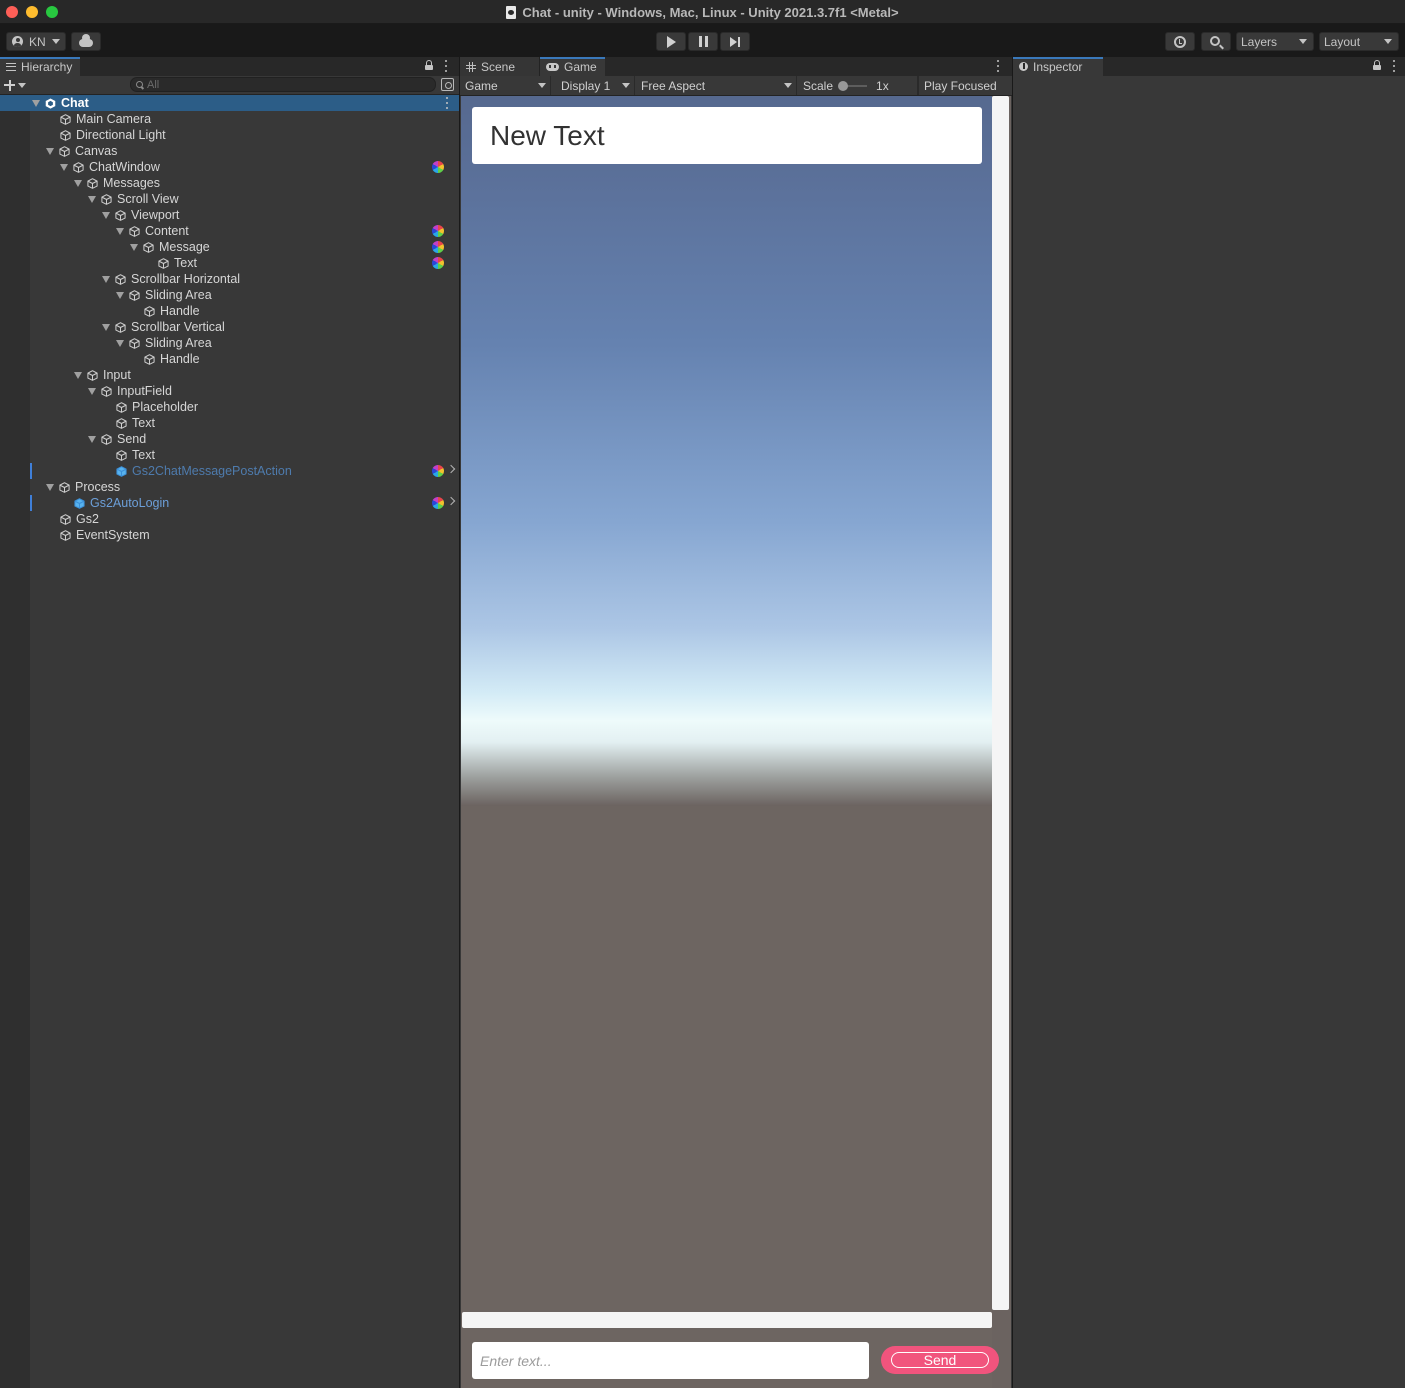 The height and width of the screenshot is (1388, 1405). I want to click on scene-visibility-icon, so click(447, 84).